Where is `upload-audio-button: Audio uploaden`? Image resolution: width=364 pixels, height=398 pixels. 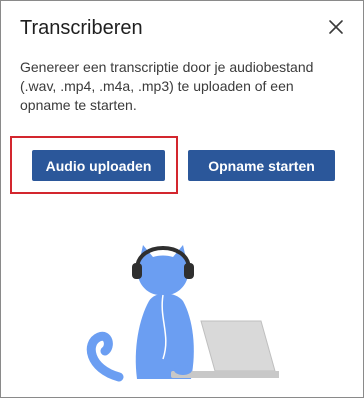
upload-audio-button: Audio uploaden is located at coordinates (98, 165).